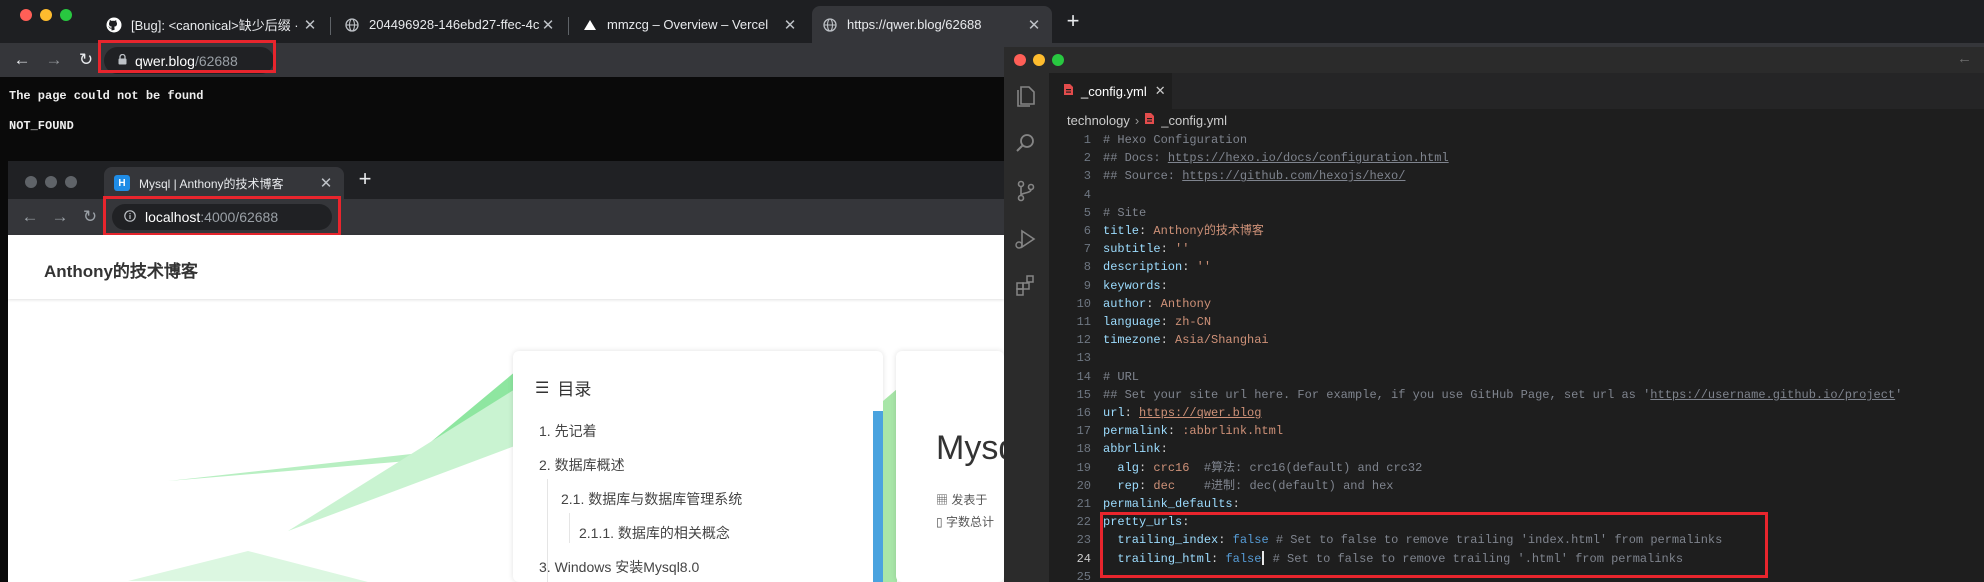  Describe the element at coordinates (1516, 120) in the screenshot. I see `breadcrumb: technology › _config.yml` at that location.